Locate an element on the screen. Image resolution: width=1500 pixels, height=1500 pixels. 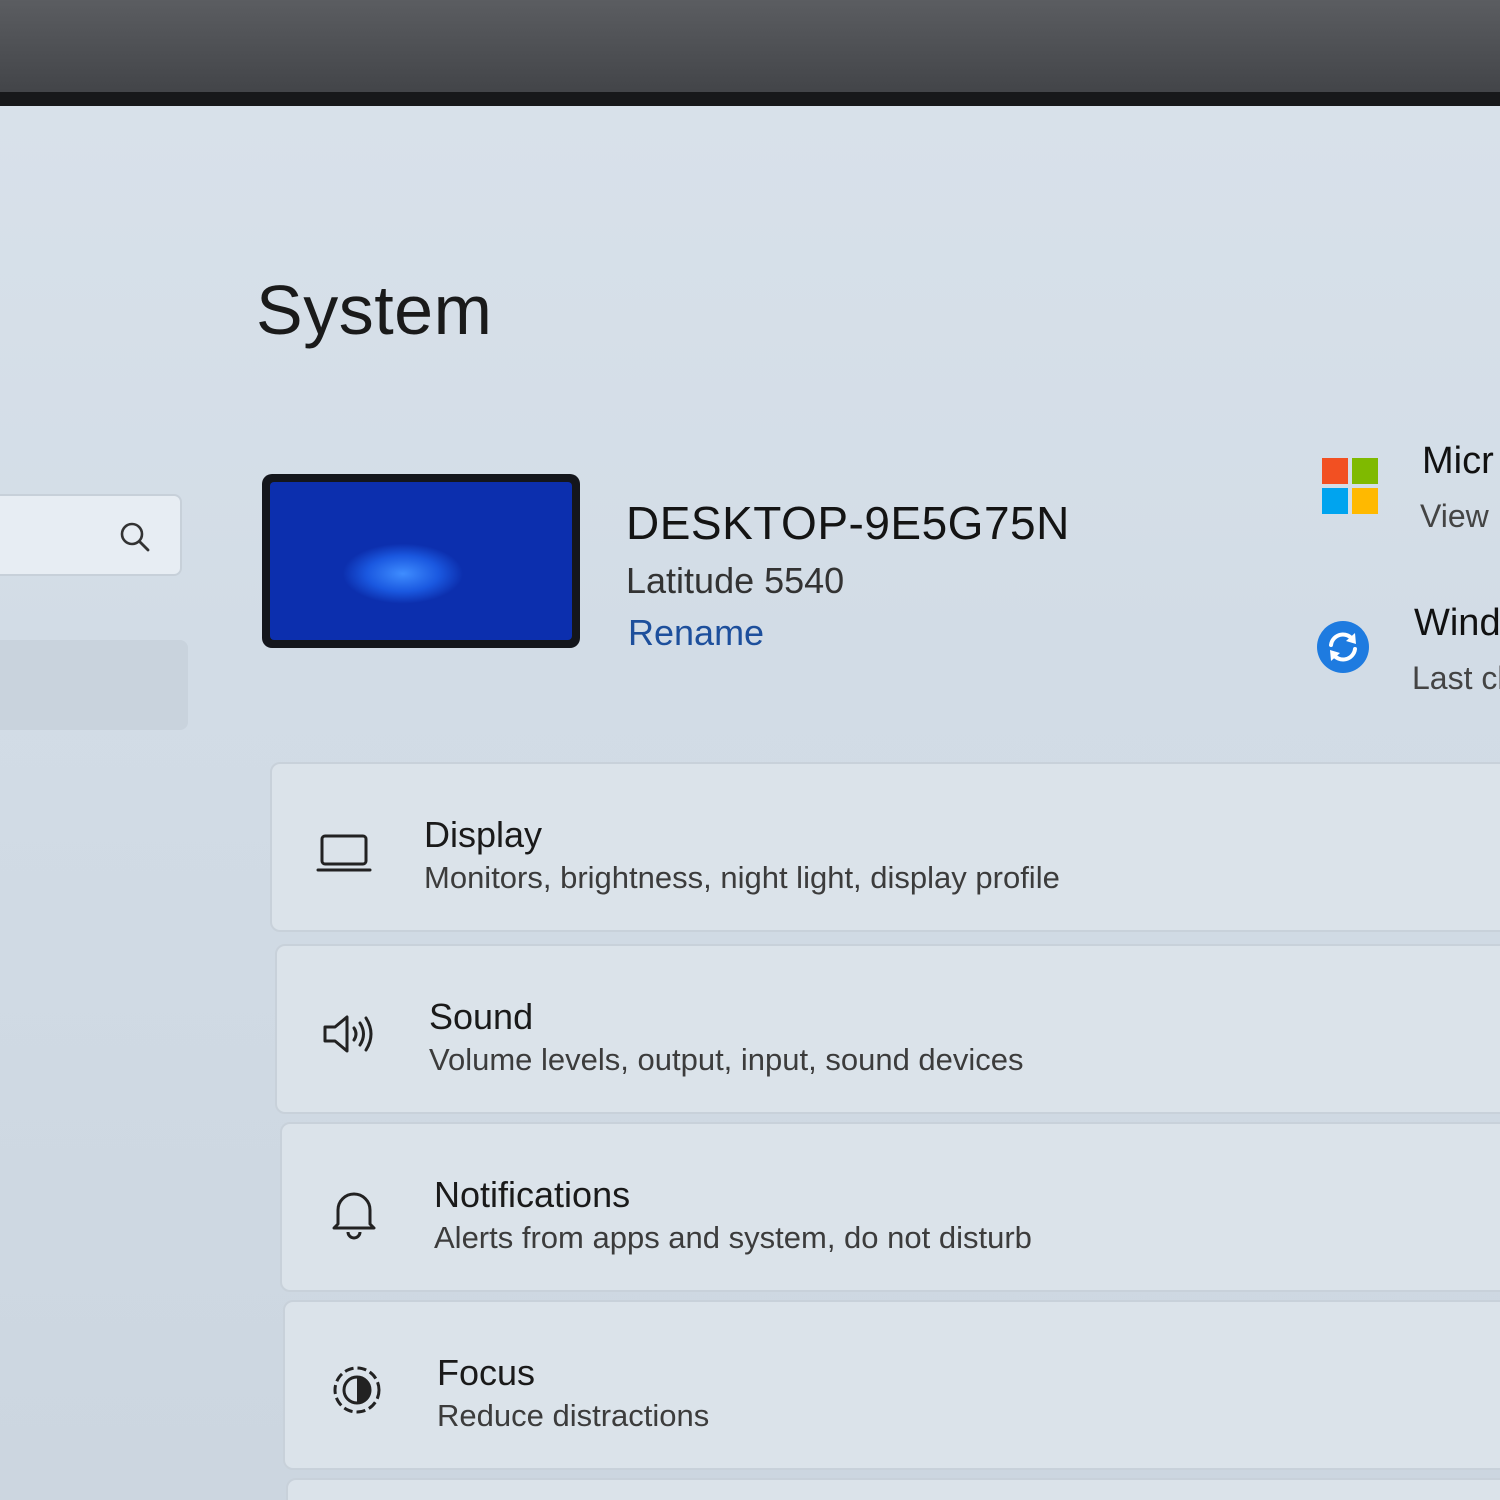
microsoft-365-title: Micr is located at coordinates (1458, 461).